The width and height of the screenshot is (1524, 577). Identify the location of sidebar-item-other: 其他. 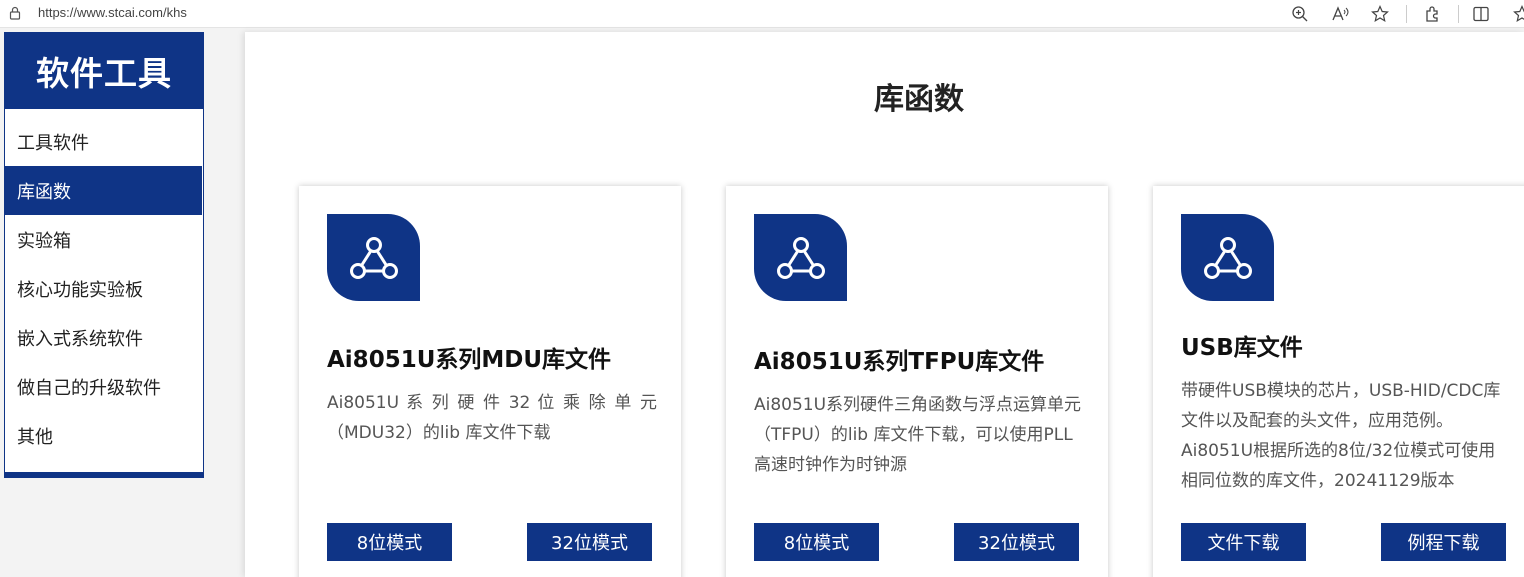
(104, 435).